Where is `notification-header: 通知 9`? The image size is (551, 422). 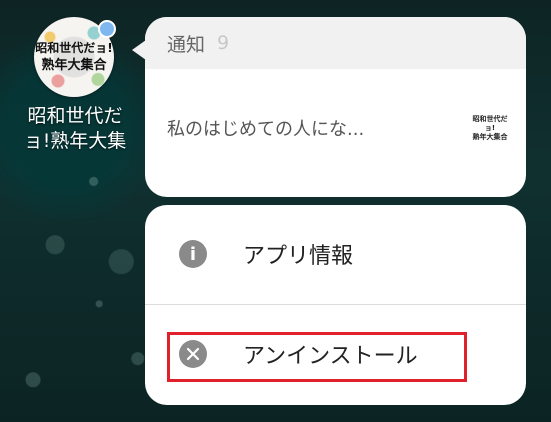
notification-header: 通知 9 is located at coordinates (335, 43).